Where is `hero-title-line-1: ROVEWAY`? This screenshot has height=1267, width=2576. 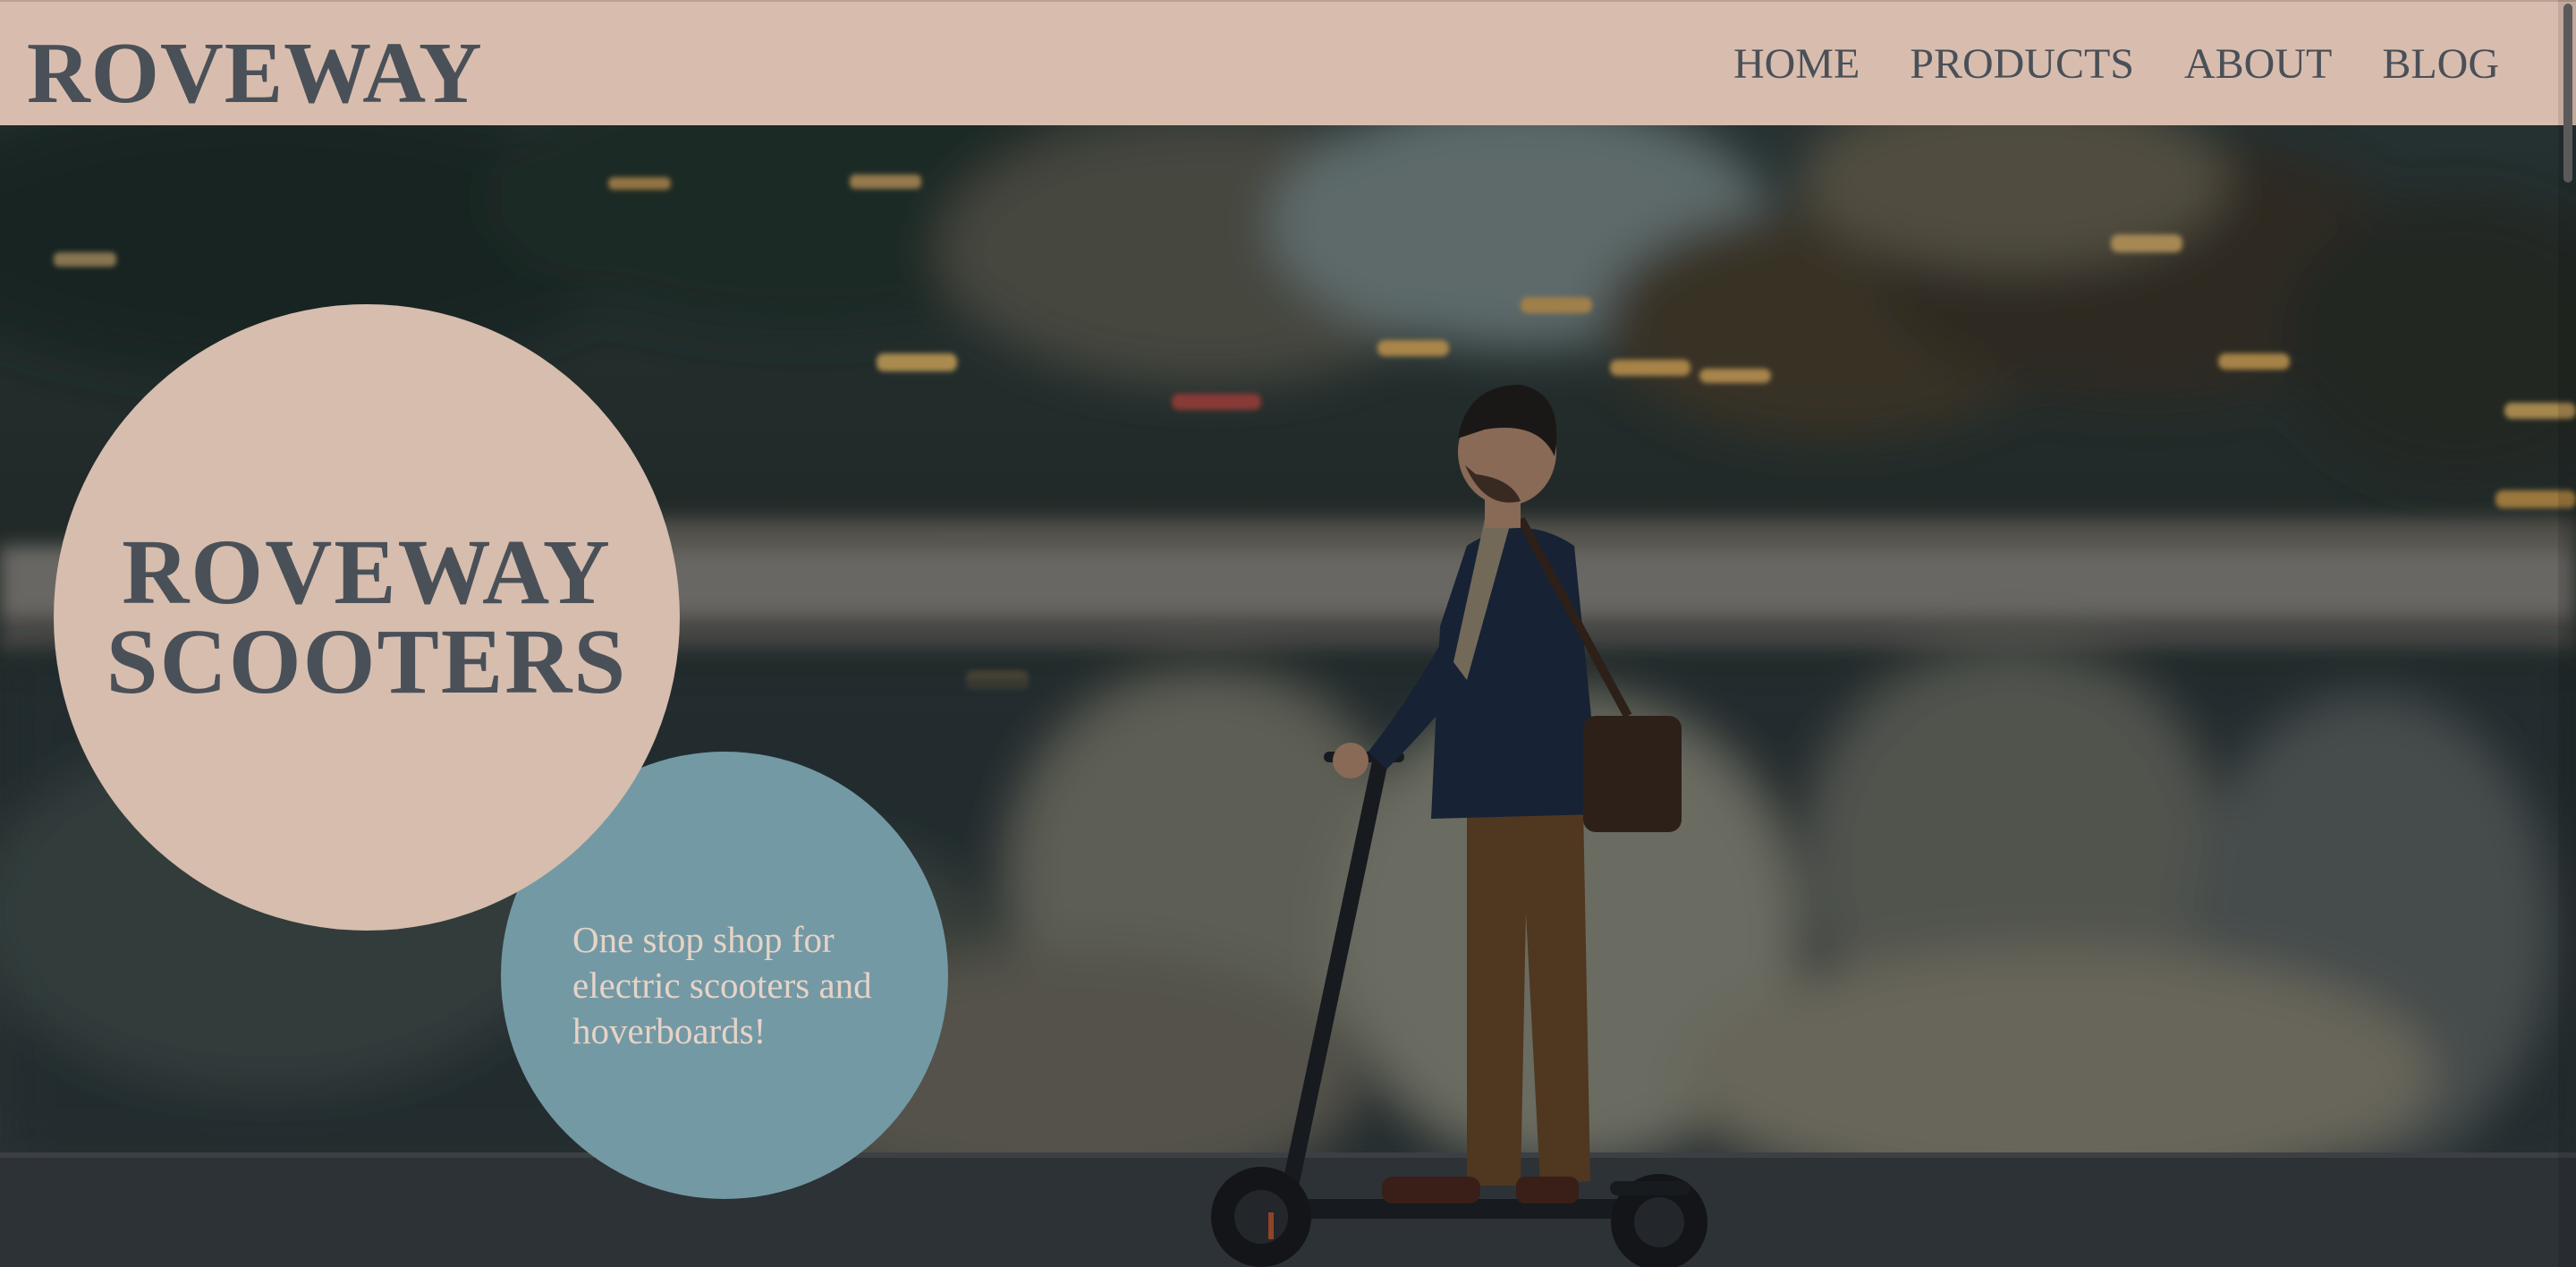
hero-title-line-1: ROVEWAY is located at coordinates (367, 572).